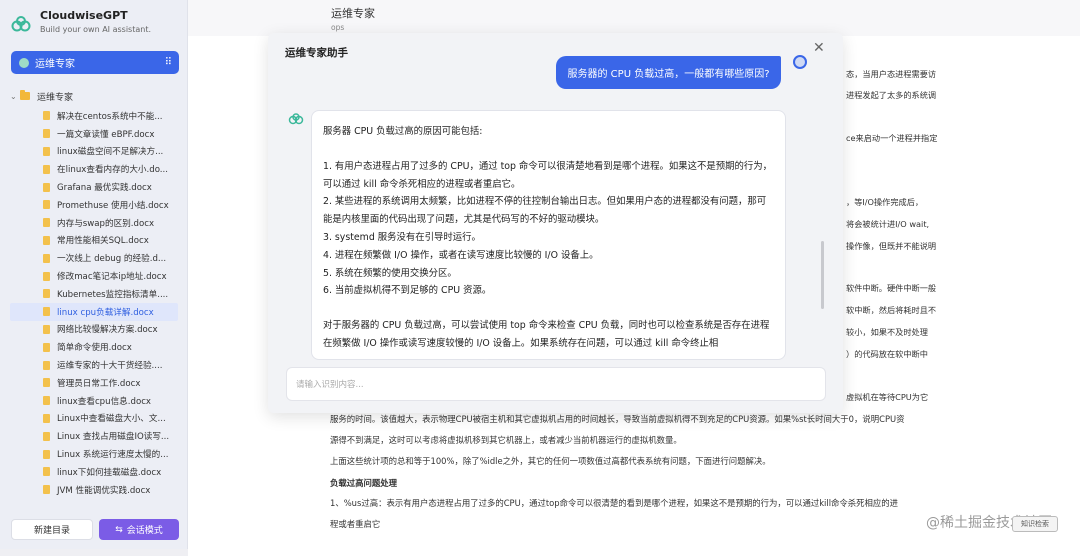 The width and height of the screenshot is (1080, 556). I want to click on sidebar-item: 修改mac笔记本ip地址.docx, so click(96, 276).